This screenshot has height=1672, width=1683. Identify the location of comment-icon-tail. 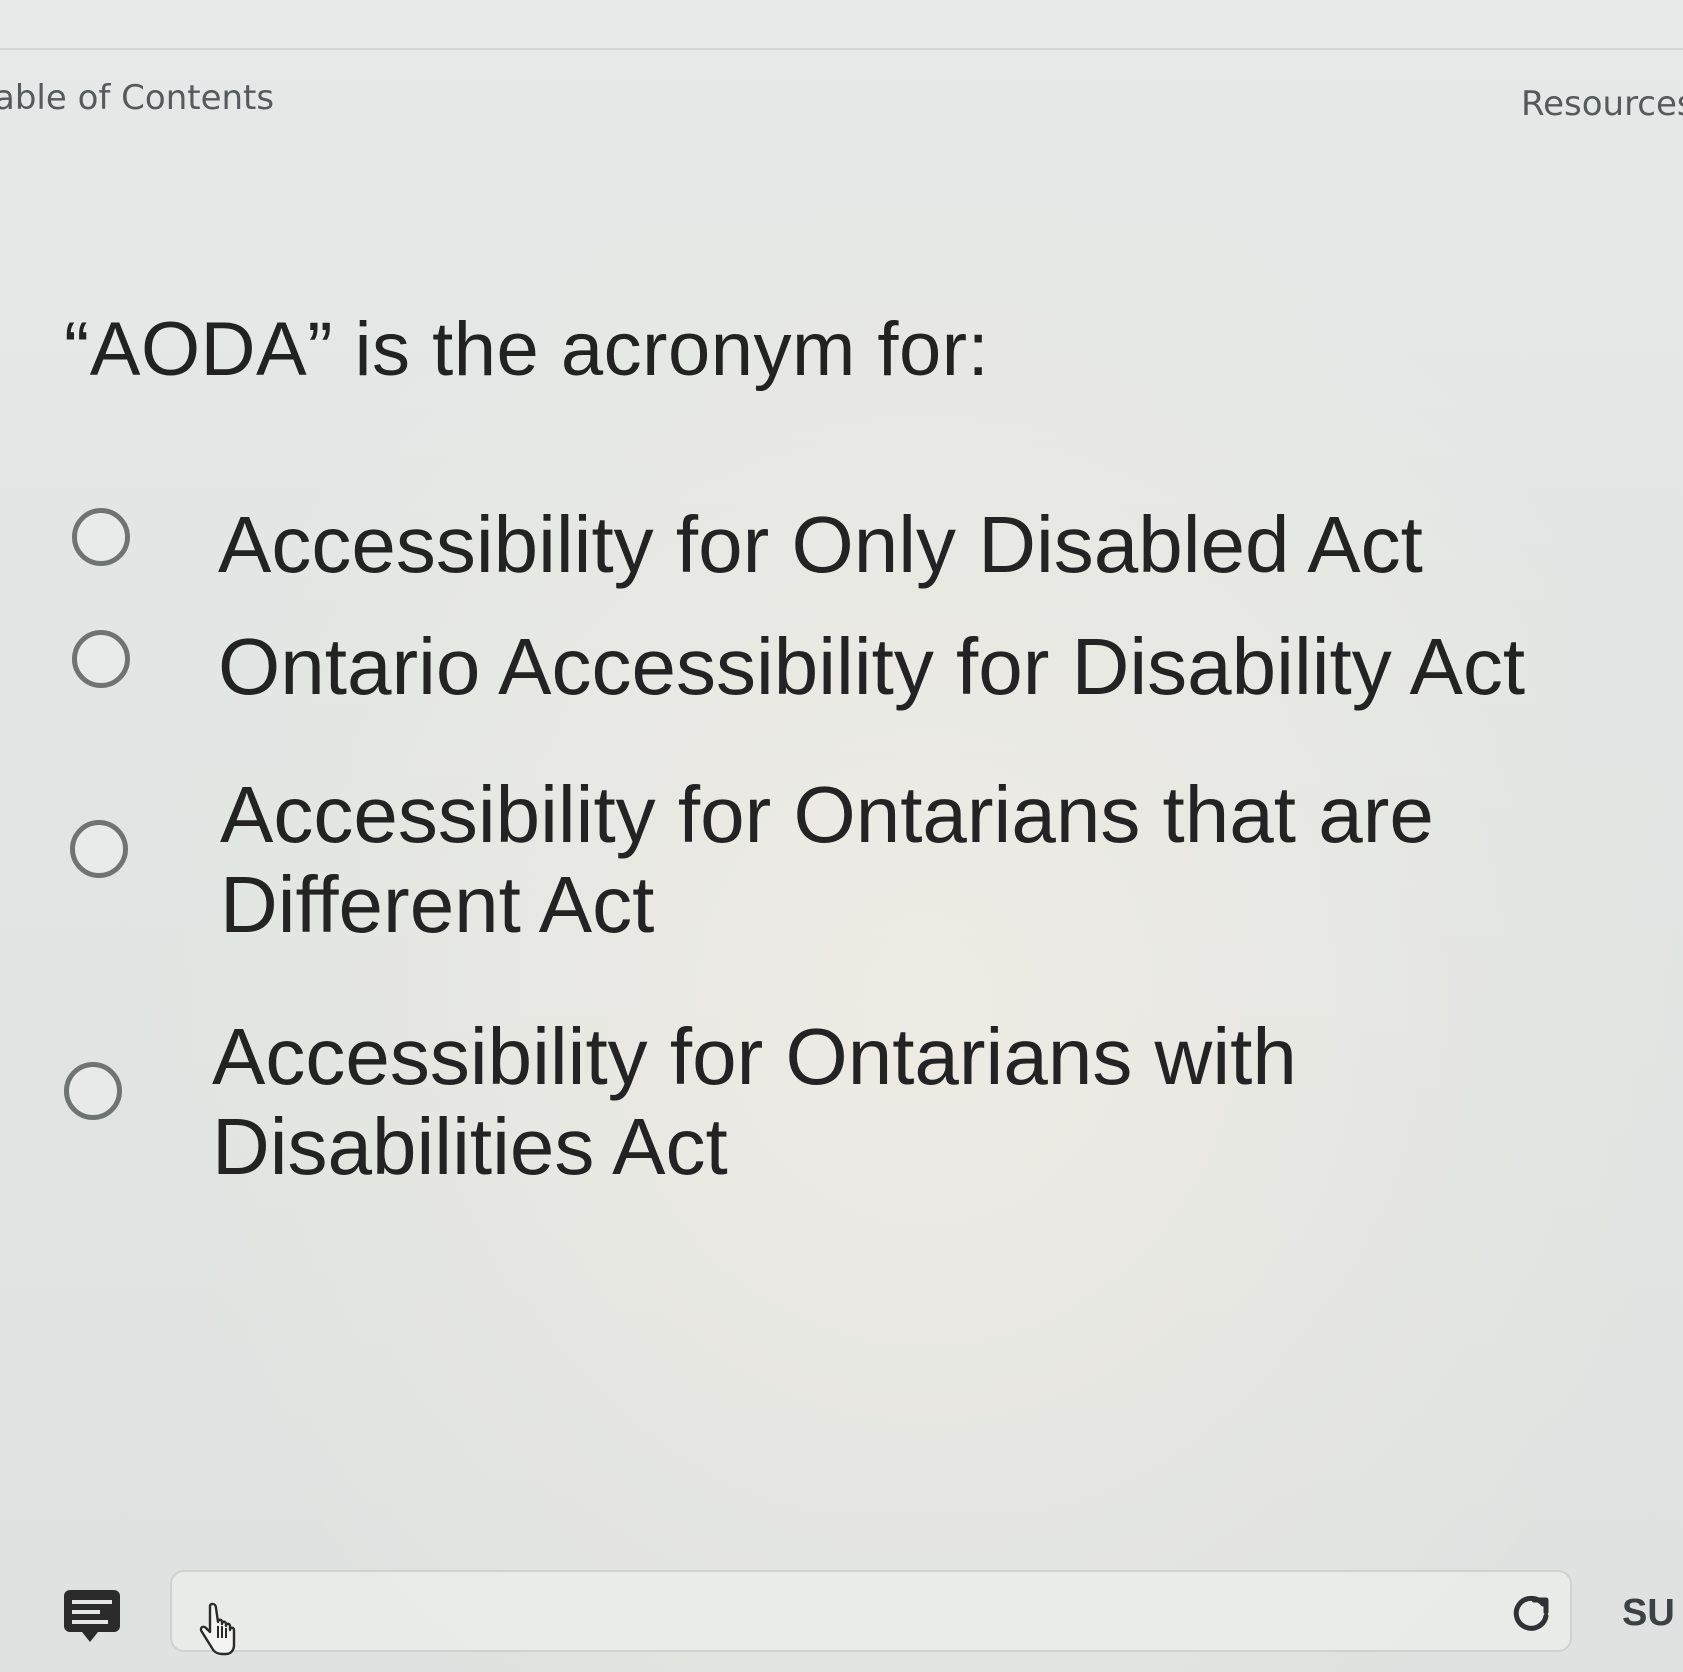
(90, 1637).